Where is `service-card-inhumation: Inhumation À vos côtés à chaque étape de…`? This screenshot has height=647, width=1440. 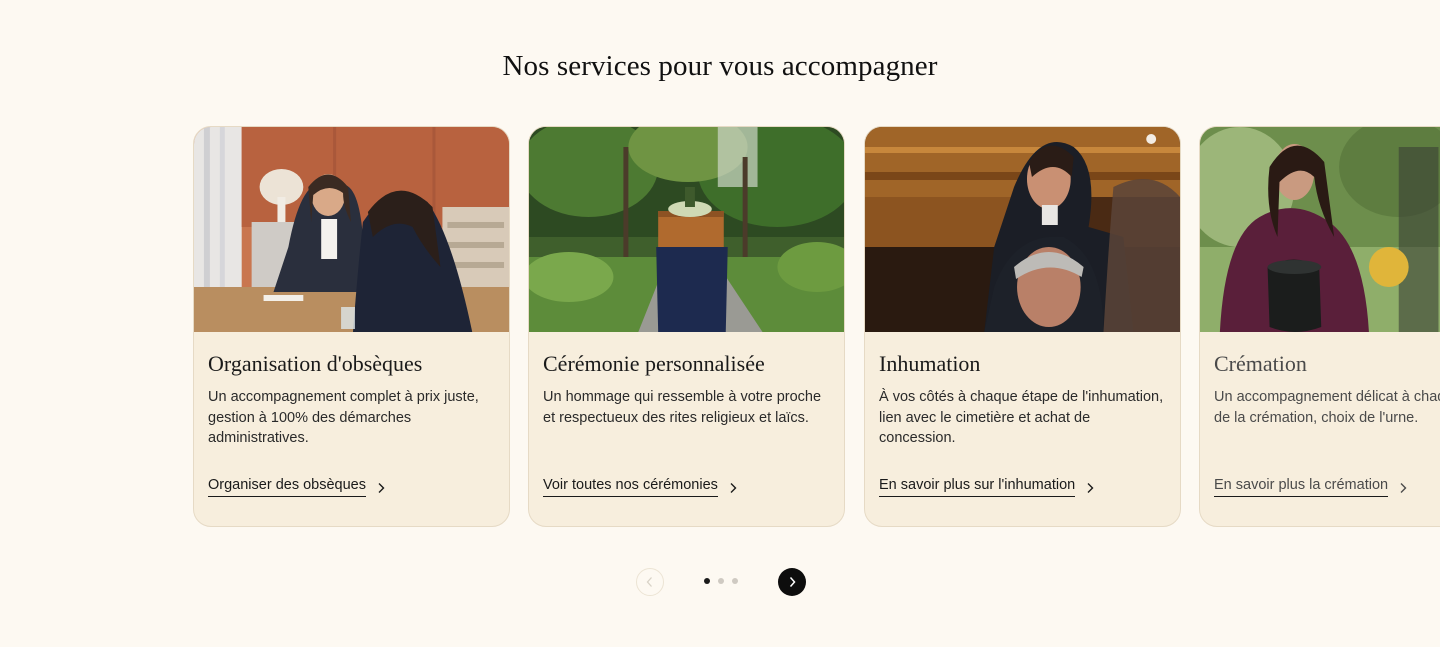
service-card-inhumation: Inhumation À vos côtés à chaque étape de… is located at coordinates (1022, 326).